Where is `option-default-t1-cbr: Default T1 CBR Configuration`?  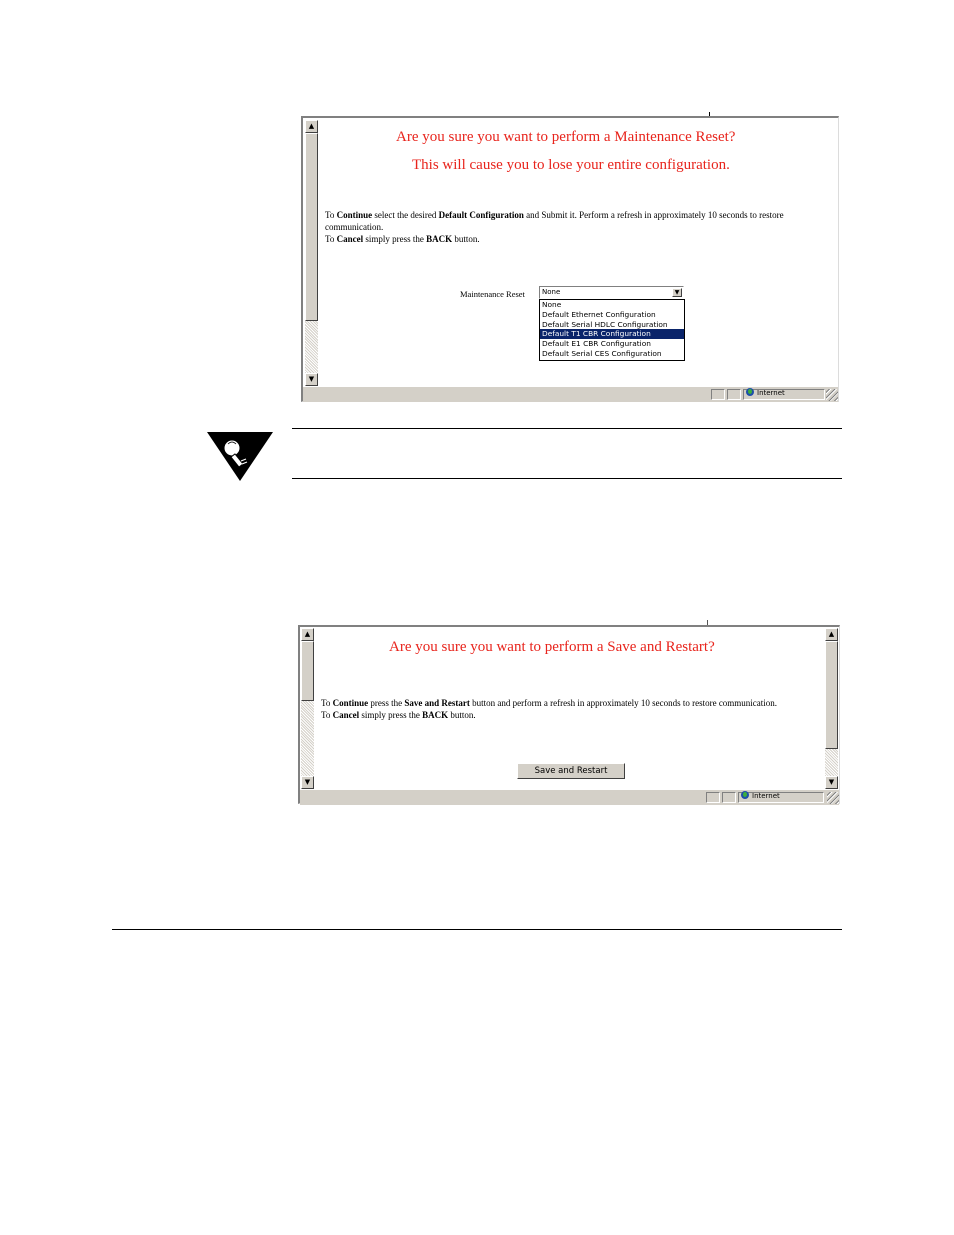 option-default-t1-cbr: Default T1 CBR Configuration is located at coordinates (612, 334).